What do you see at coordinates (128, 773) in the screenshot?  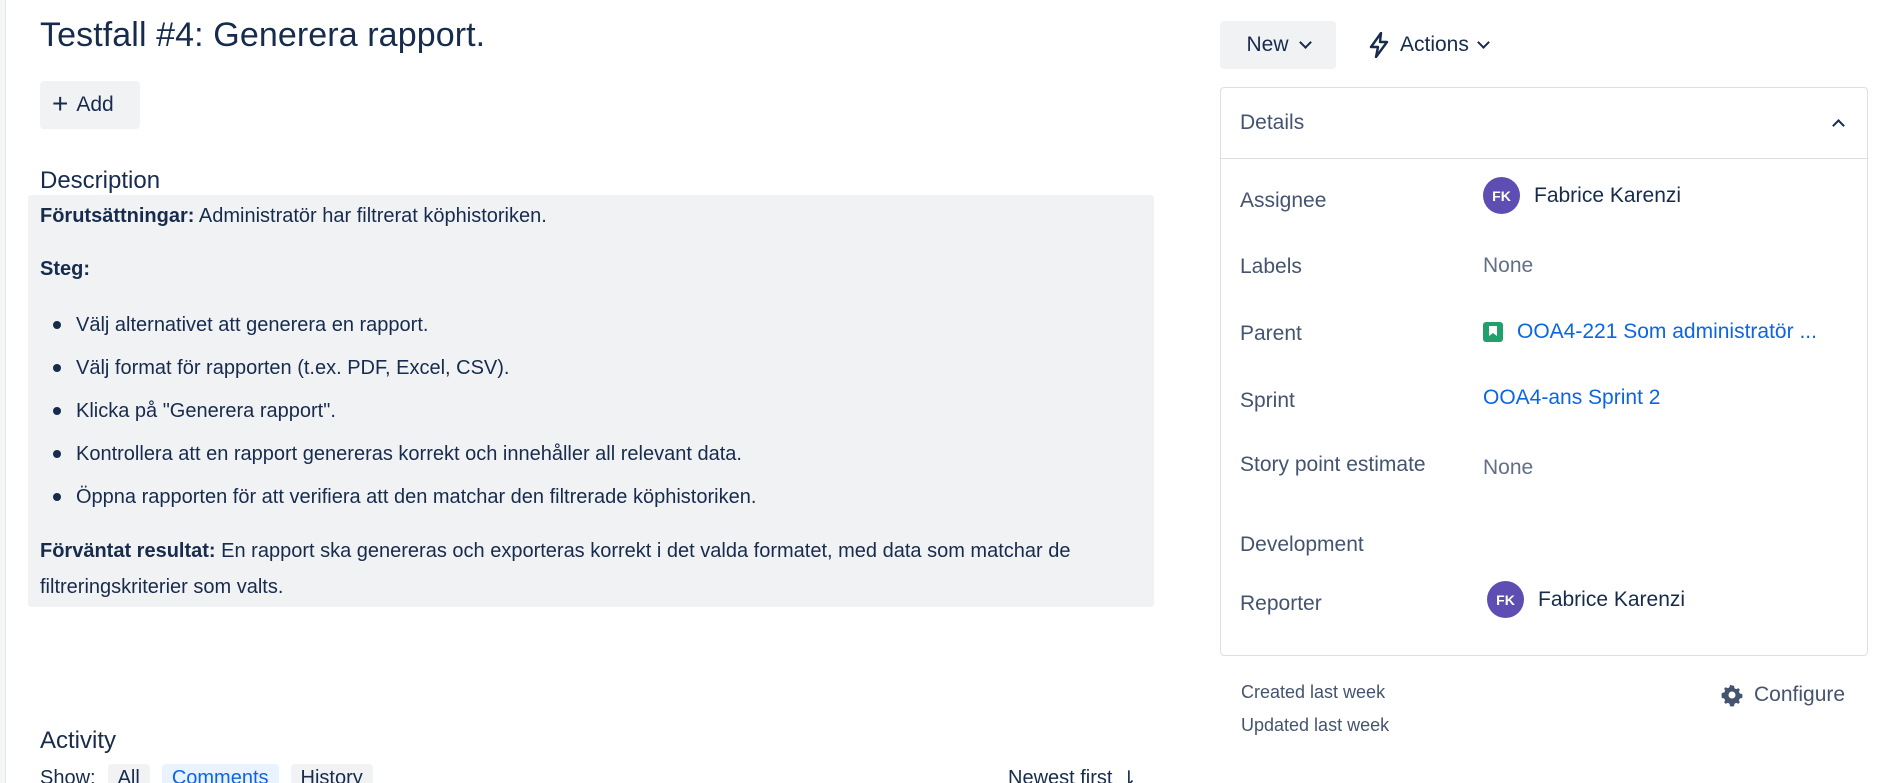 I see `filter-all: All` at bounding box center [128, 773].